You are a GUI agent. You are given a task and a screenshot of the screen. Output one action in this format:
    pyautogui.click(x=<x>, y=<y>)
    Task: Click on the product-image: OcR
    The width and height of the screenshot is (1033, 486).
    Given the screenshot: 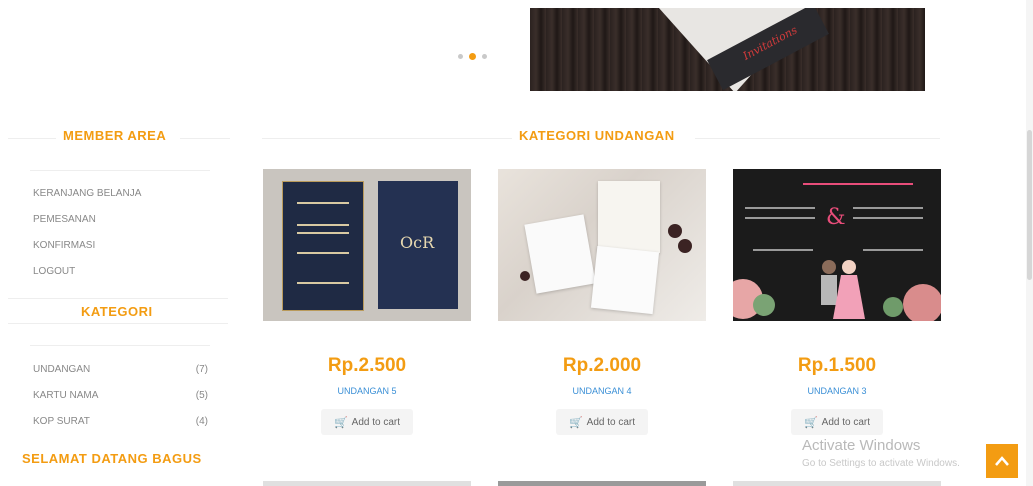 What is the action you would take?
    pyautogui.click(x=367, y=245)
    